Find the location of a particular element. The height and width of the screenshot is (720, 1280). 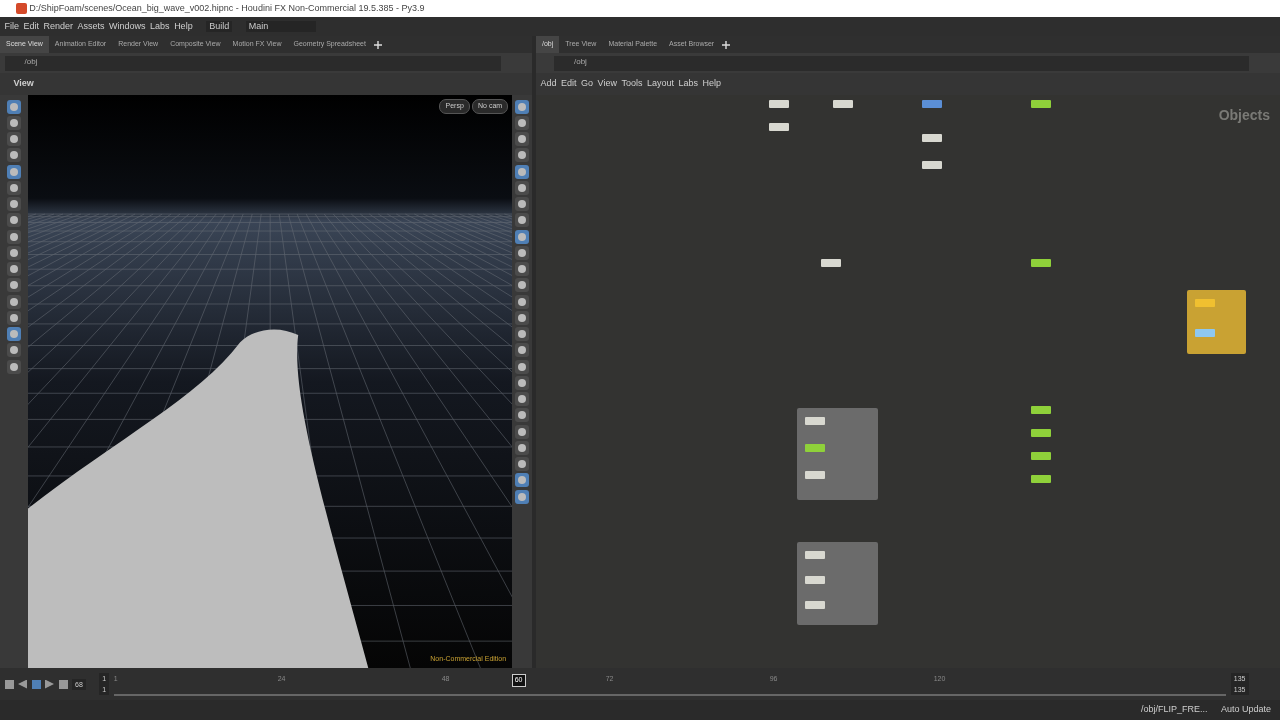

menu-item: Labs is located at coordinates (160, 26).